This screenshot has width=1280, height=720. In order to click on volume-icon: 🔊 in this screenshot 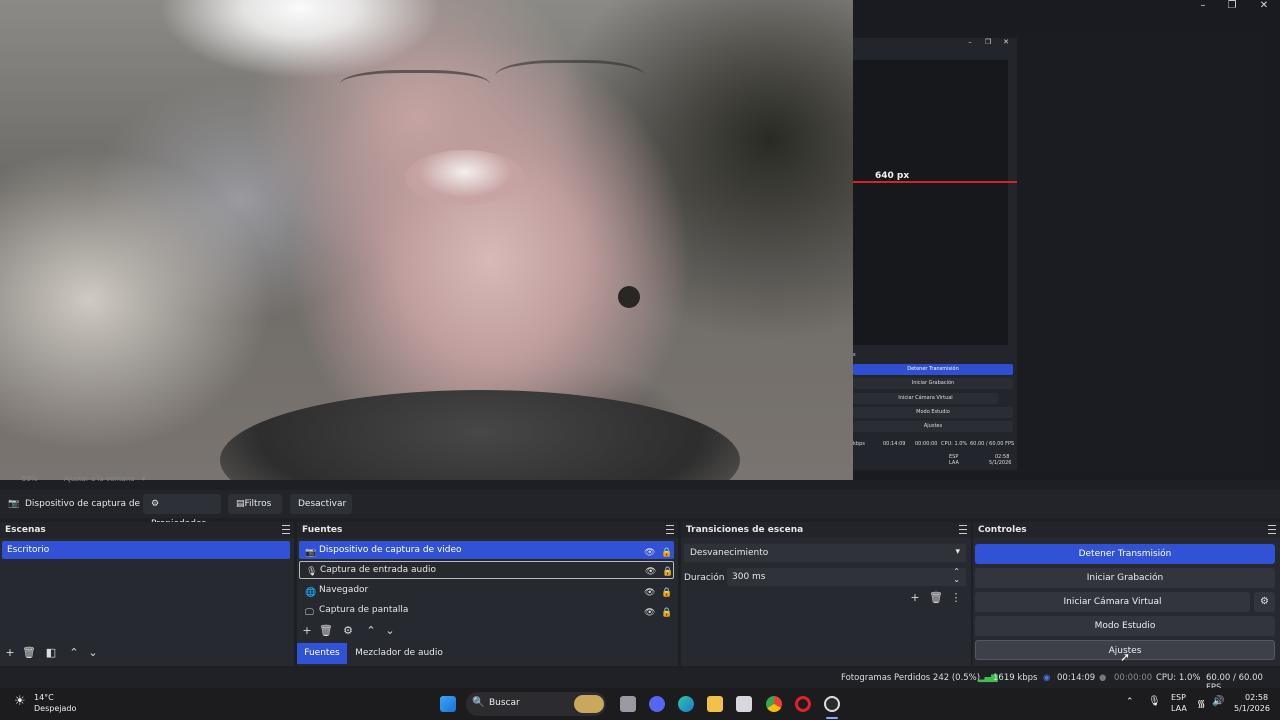, I will do `click(1218, 701)`.